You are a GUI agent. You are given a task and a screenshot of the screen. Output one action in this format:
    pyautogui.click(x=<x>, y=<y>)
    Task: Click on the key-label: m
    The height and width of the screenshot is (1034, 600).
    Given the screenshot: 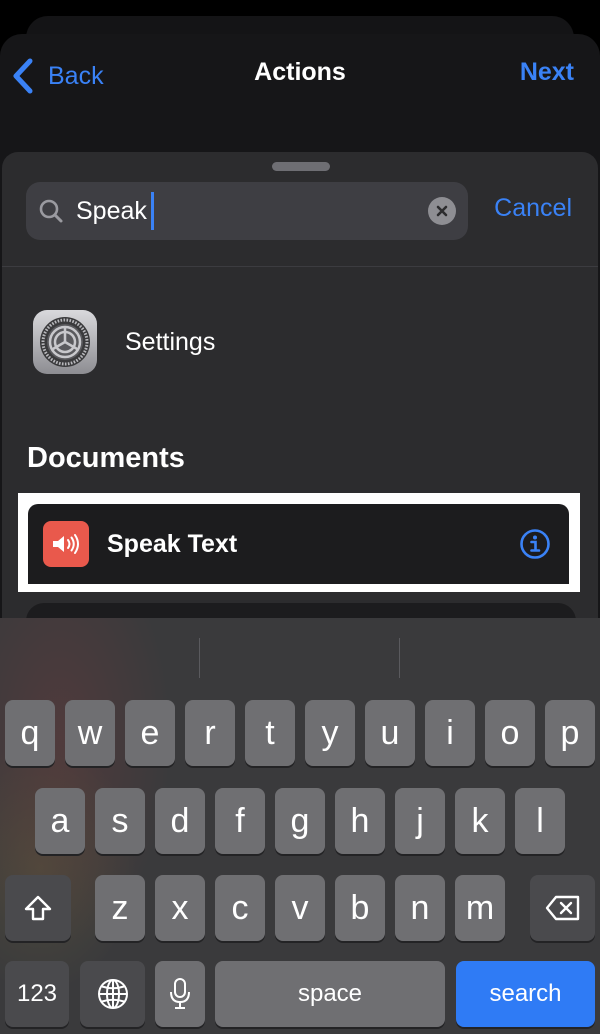 What is the action you would take?
    pyautogui.click(x=480, y=908)
    